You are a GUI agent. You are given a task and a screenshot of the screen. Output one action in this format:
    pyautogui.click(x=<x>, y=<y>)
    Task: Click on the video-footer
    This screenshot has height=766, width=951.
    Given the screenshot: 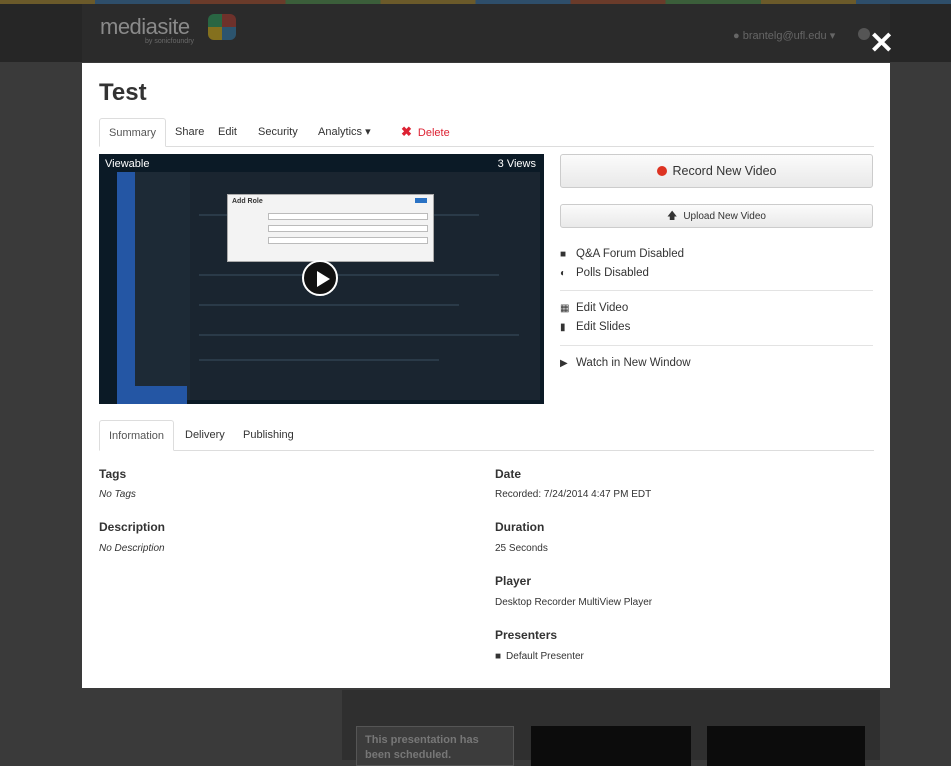 What is the action you would take?
    pyautogui.click(x=152, y=395)
    